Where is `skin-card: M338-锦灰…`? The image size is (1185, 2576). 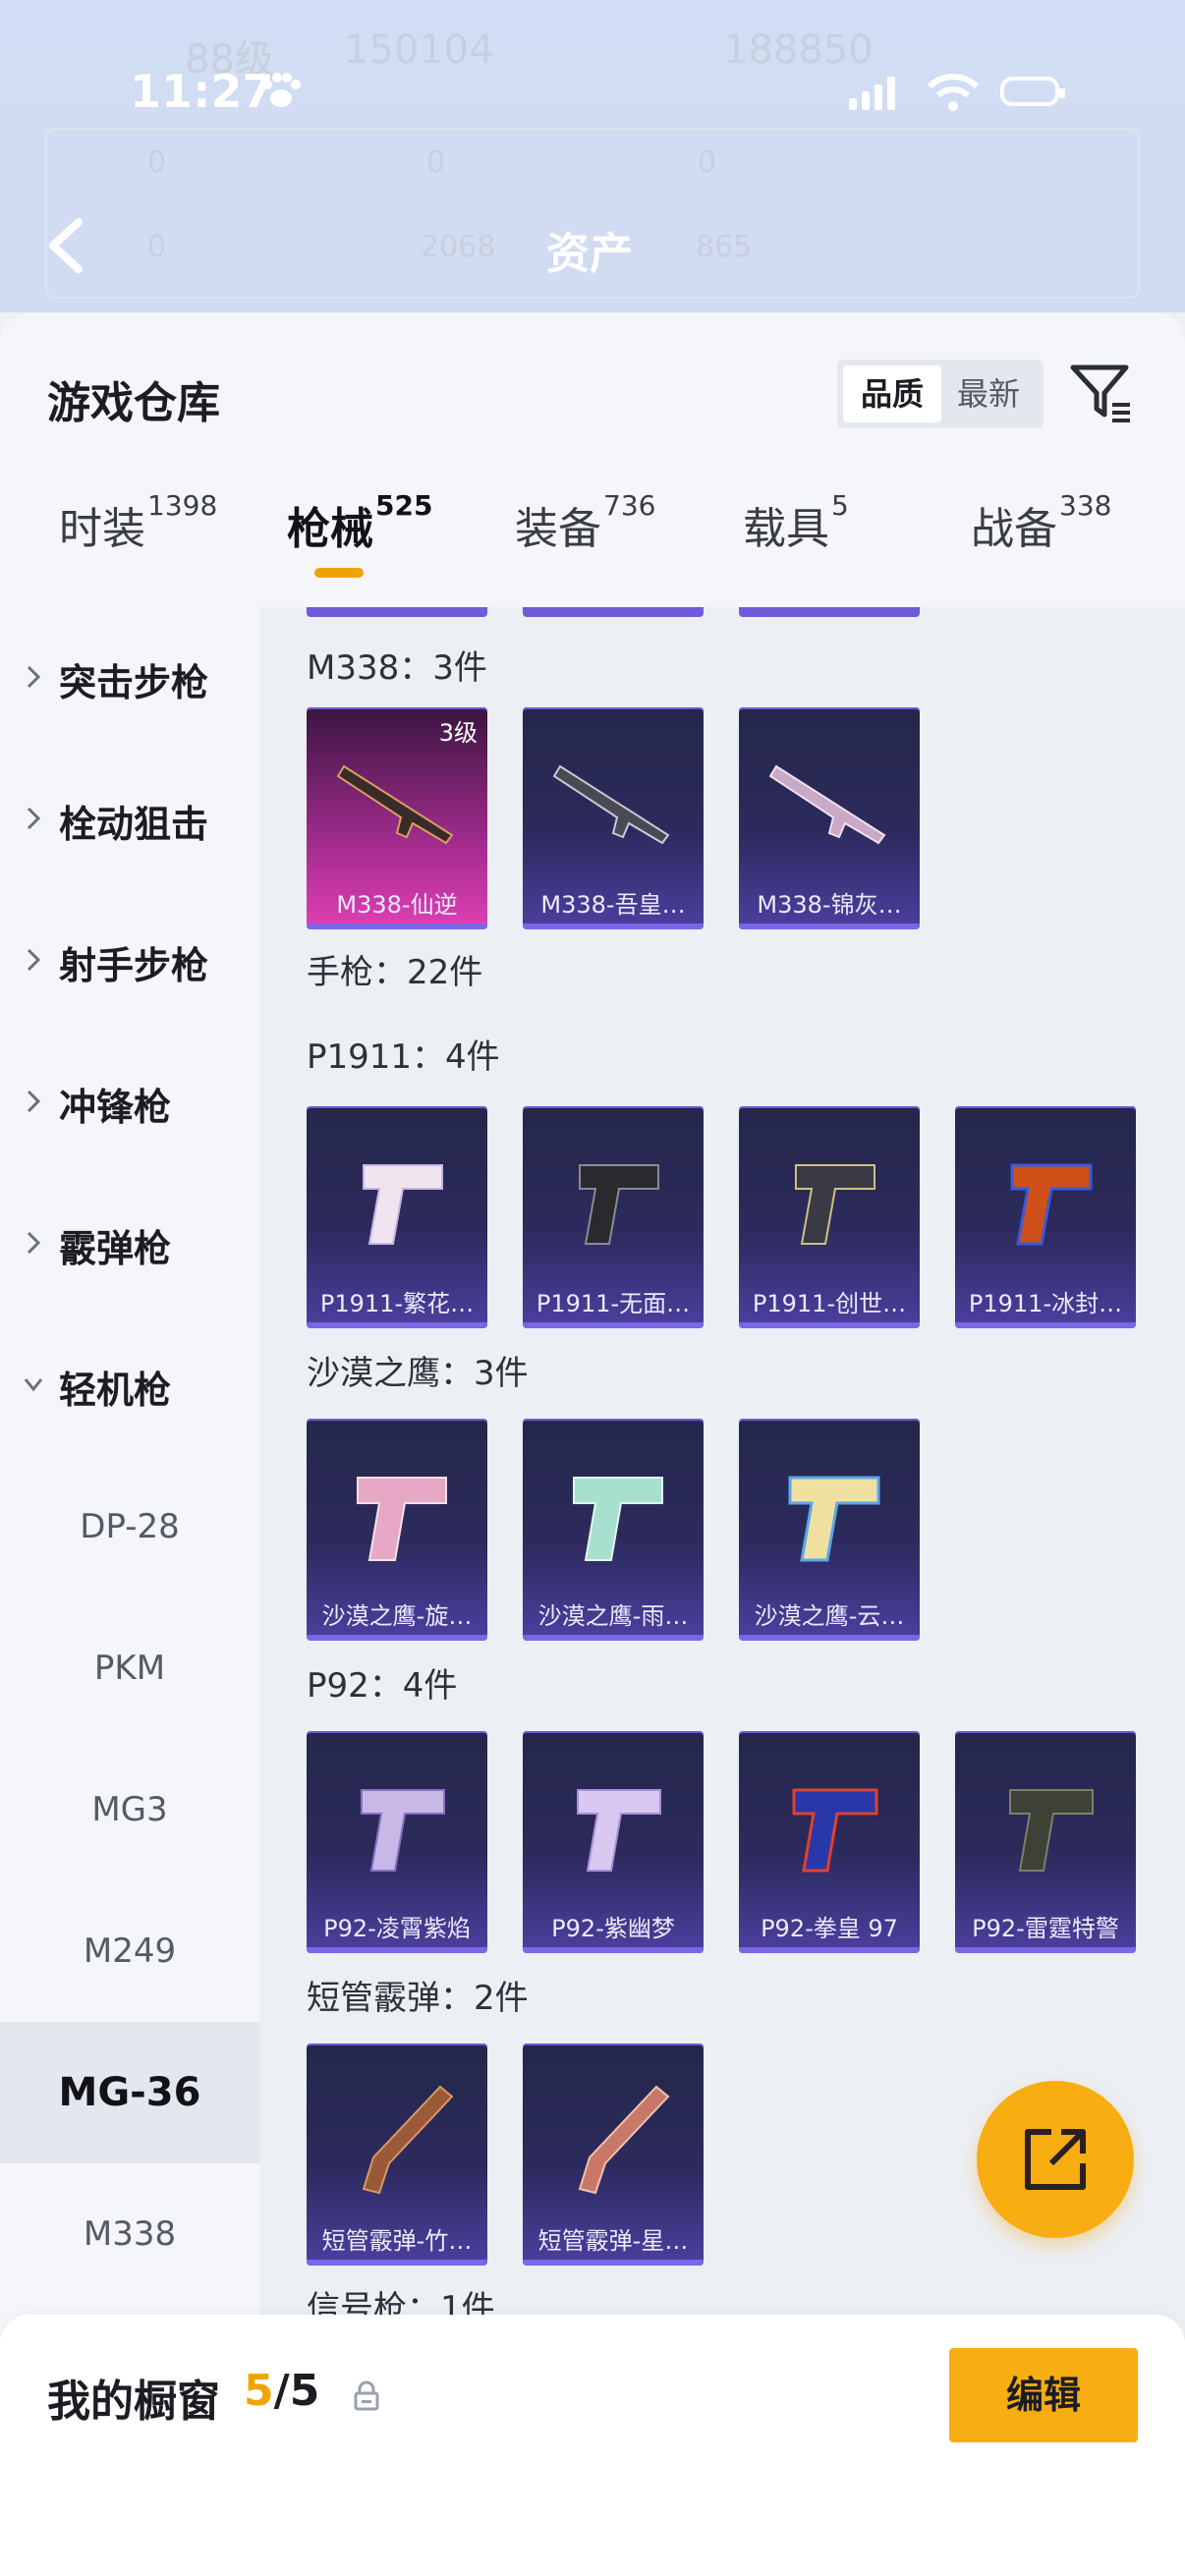
skin-card: M338-锦灰… is located at coordinates (830, 818).